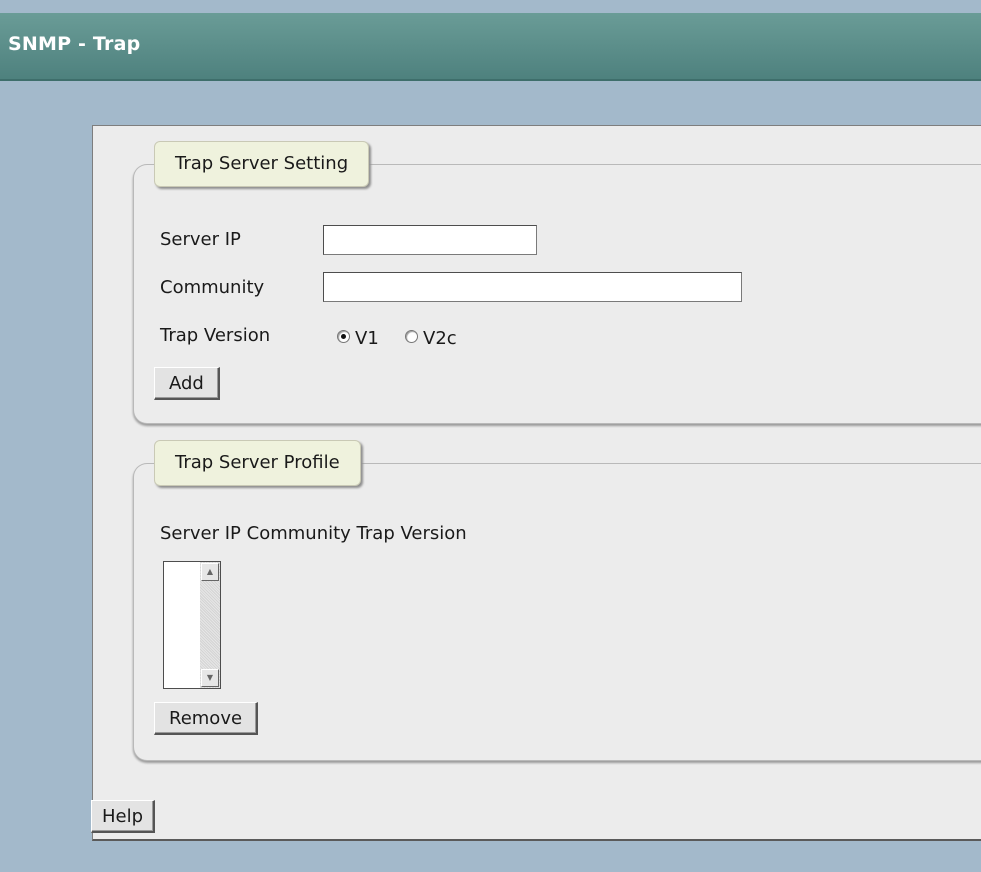 The image size is (981, 872). Describe the element at coordinates (210, 625) in the screenshot. I see `list-scrollbar: ▲ ▼` at that location.